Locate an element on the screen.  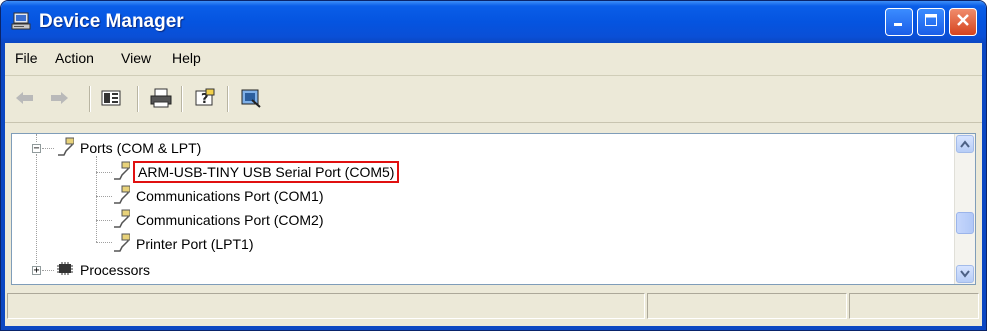
port-connector-icon is located at coordinates (65, 148).